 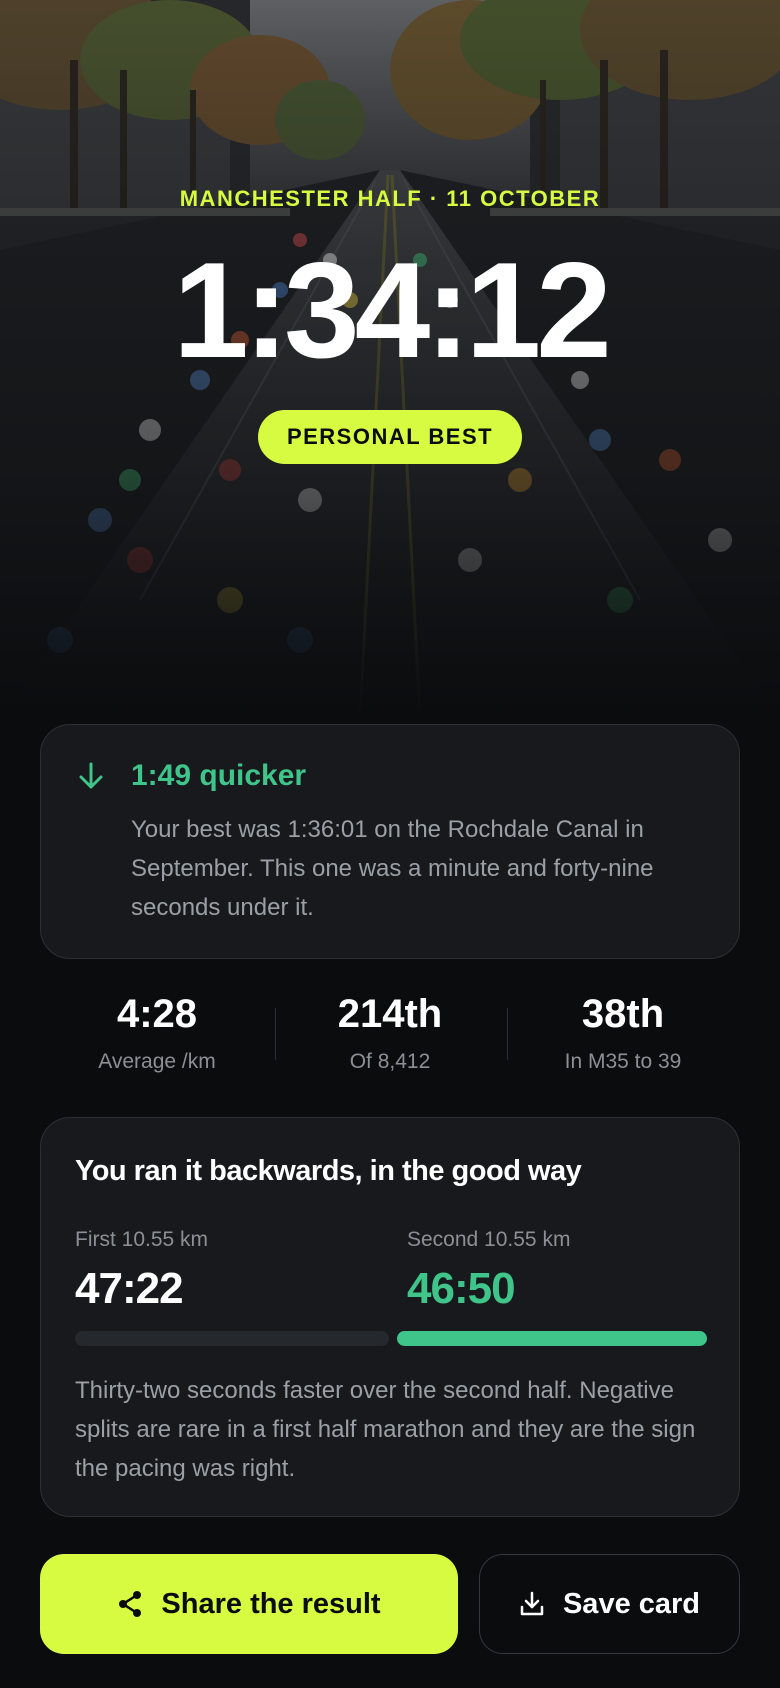 What do you see at coordinates (271, 1603) in the screenshot?
I see `share-button-label: Share the result` at bounding box center [271, 1603].